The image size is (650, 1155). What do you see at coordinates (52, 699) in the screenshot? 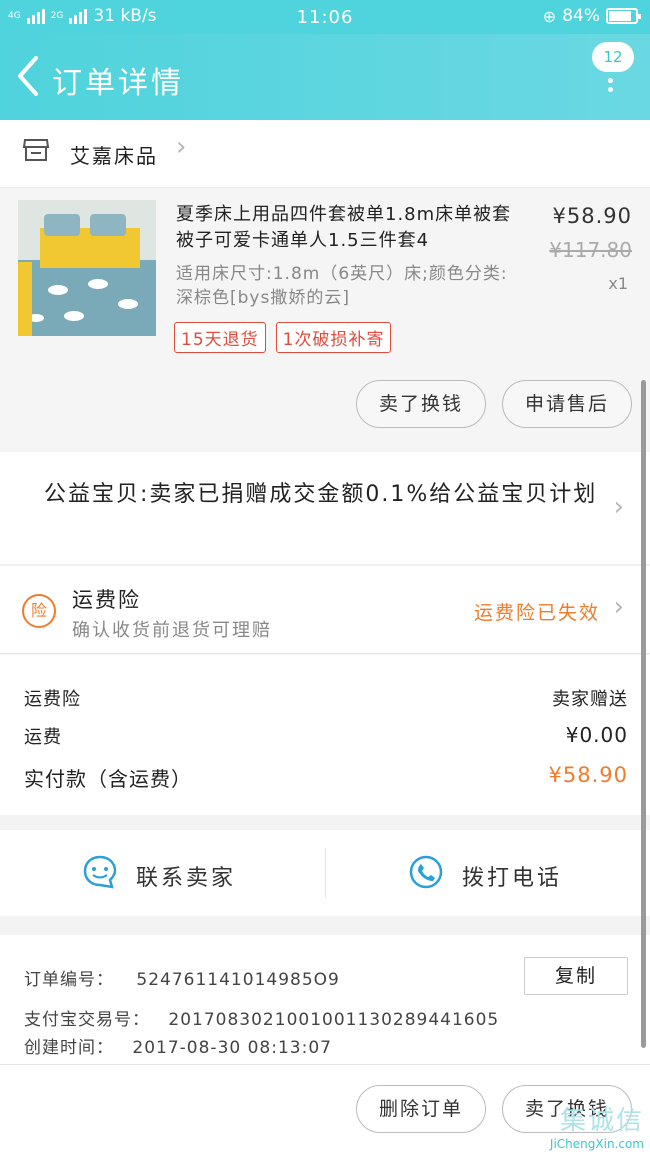
I see `insurance-label: 运费险` at bounding box center [52, 699].